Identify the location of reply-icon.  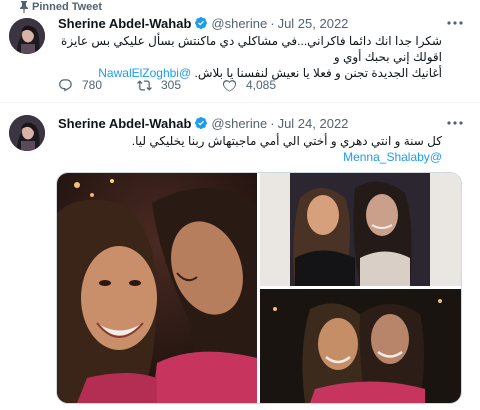
(65, 84).